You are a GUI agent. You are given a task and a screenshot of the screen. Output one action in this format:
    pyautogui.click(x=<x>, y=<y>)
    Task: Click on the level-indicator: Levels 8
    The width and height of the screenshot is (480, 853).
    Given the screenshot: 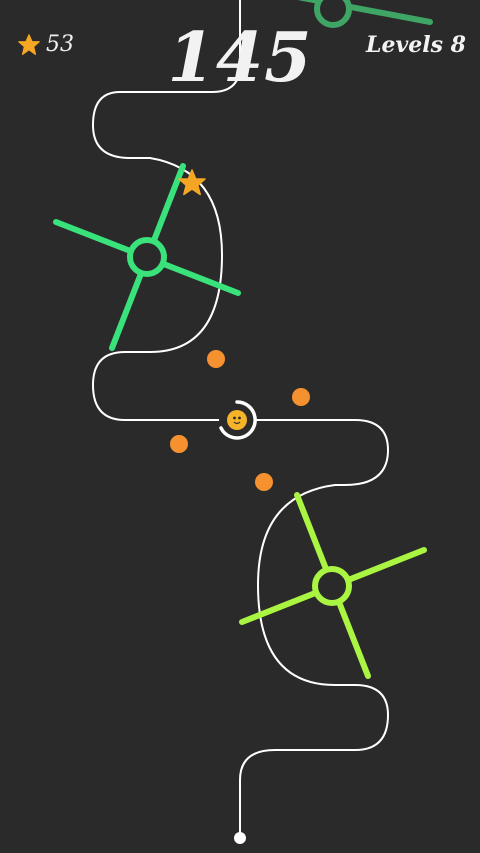 What is the action you would take?
    pyautogui.click(x=416, y=45)
    